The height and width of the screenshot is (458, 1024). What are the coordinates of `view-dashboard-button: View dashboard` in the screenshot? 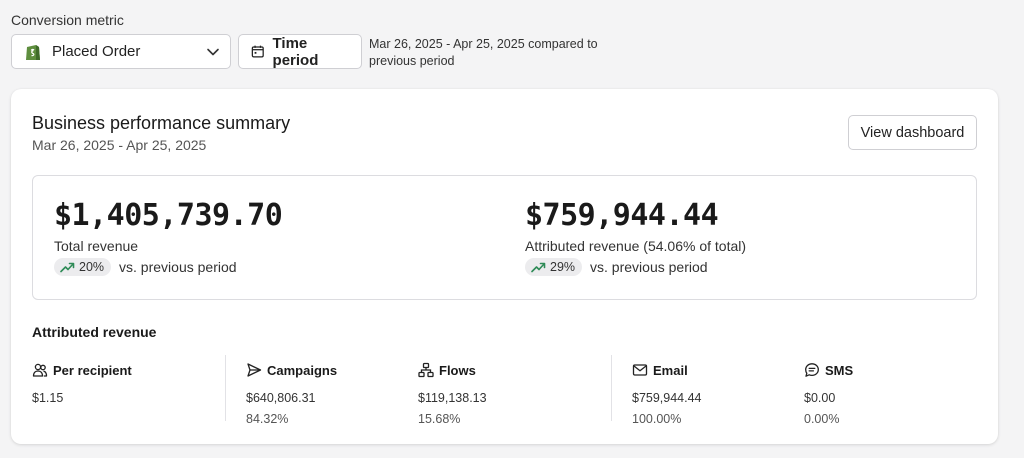 It's located at (912, 132).